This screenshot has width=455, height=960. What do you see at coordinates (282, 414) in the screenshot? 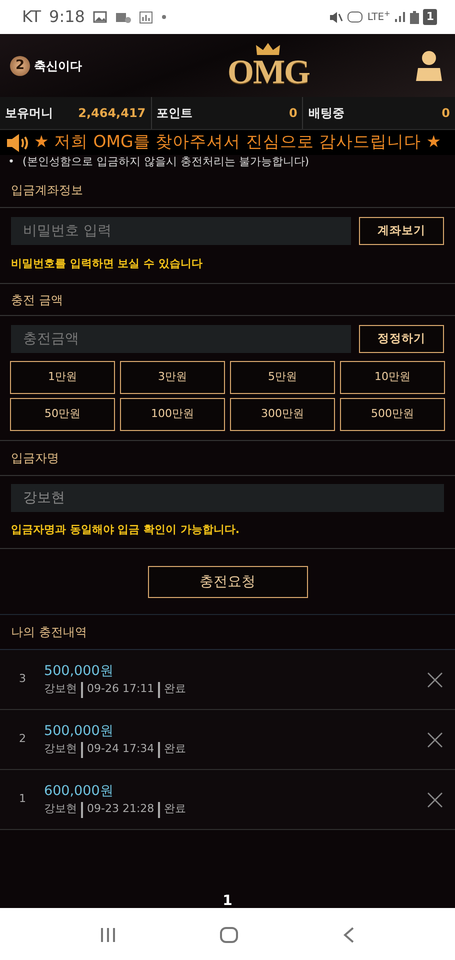
I see `amount-preset-button: 300만원` at bounding box center [282, 414].